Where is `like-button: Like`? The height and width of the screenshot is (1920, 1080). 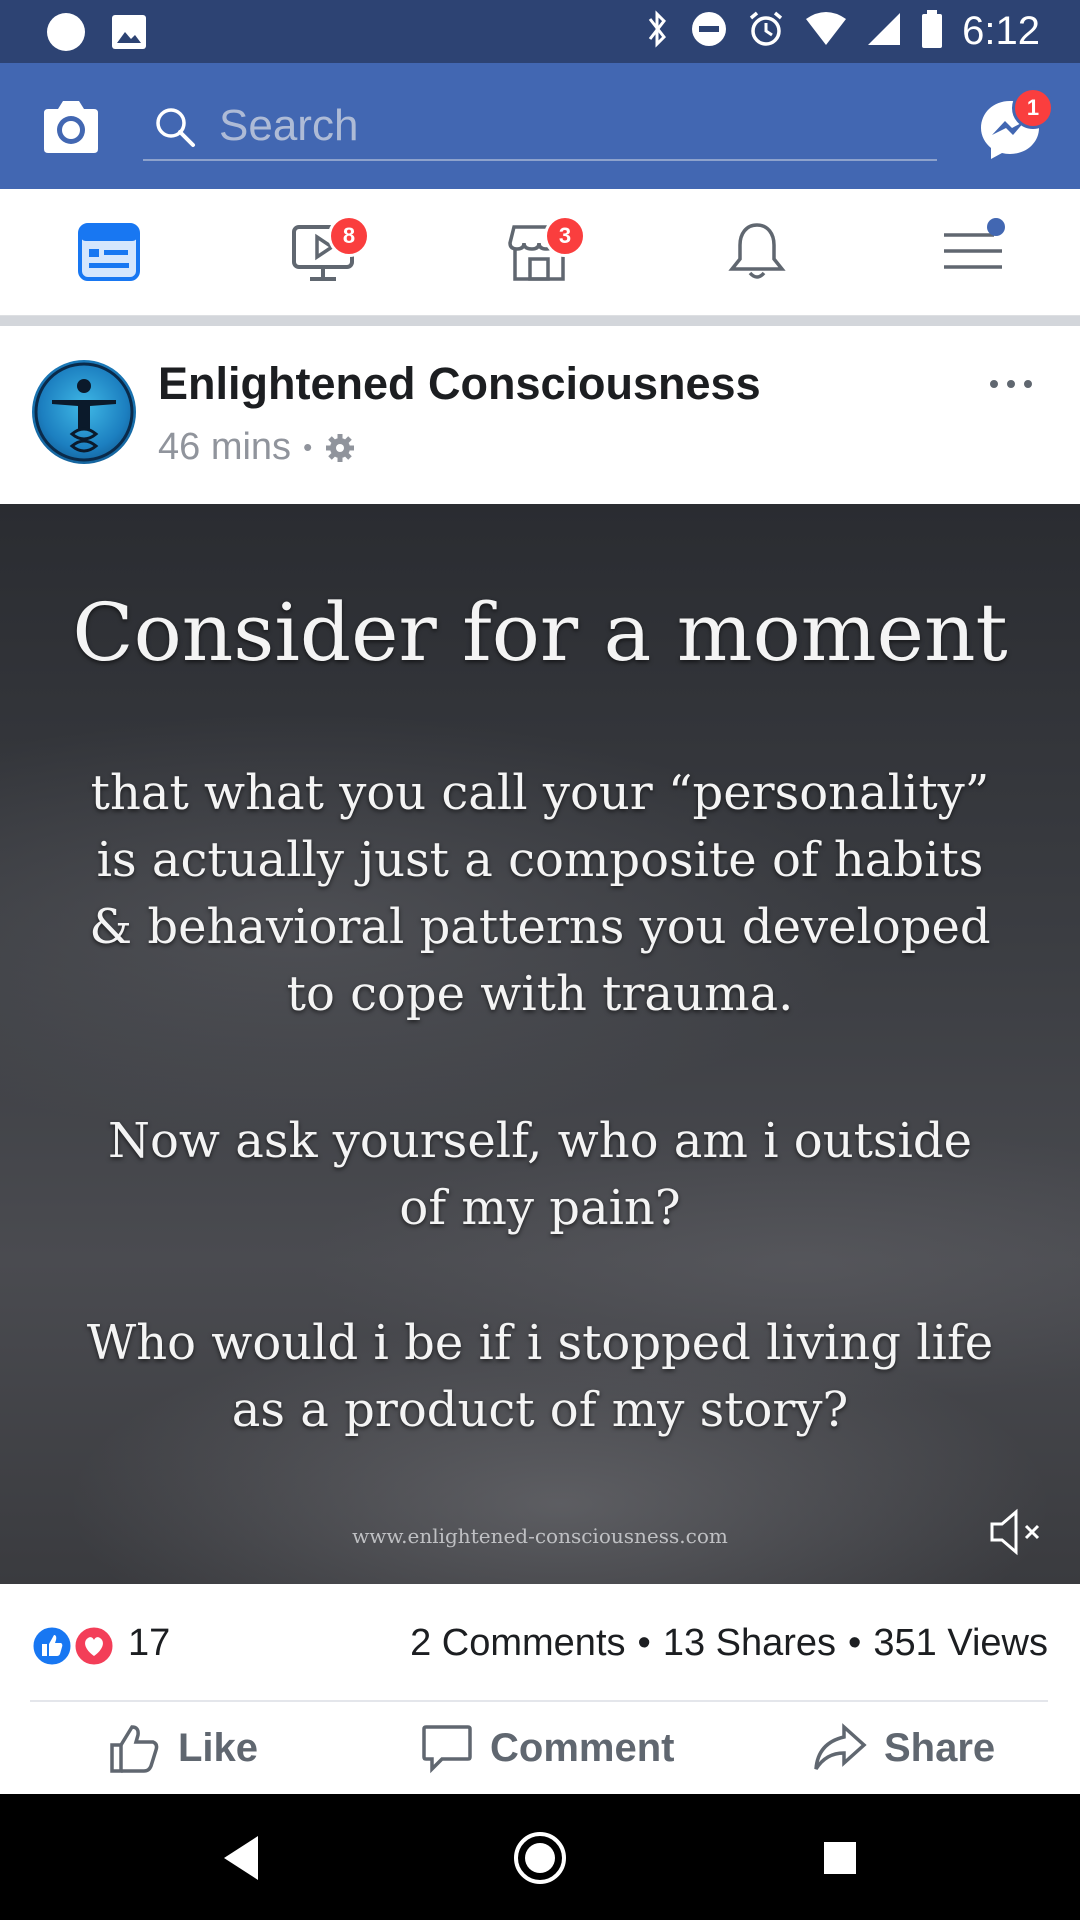 like-button: Like is located at coordinates (183, 1748).